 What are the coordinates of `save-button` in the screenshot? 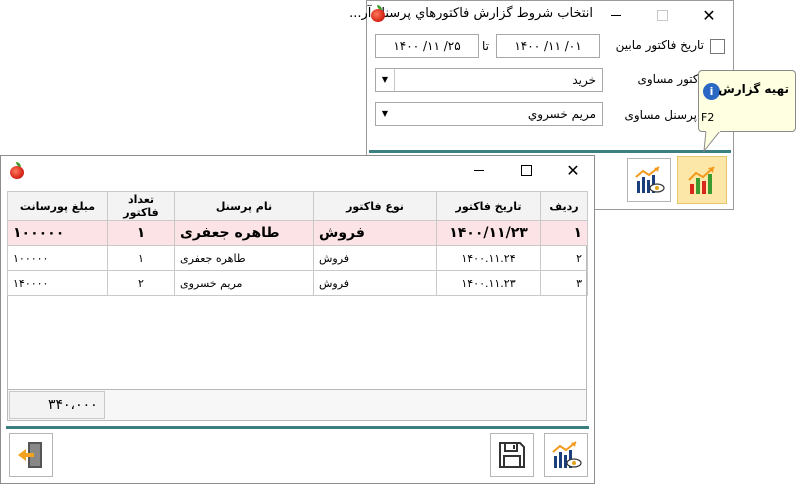 It's located at (512, 455).